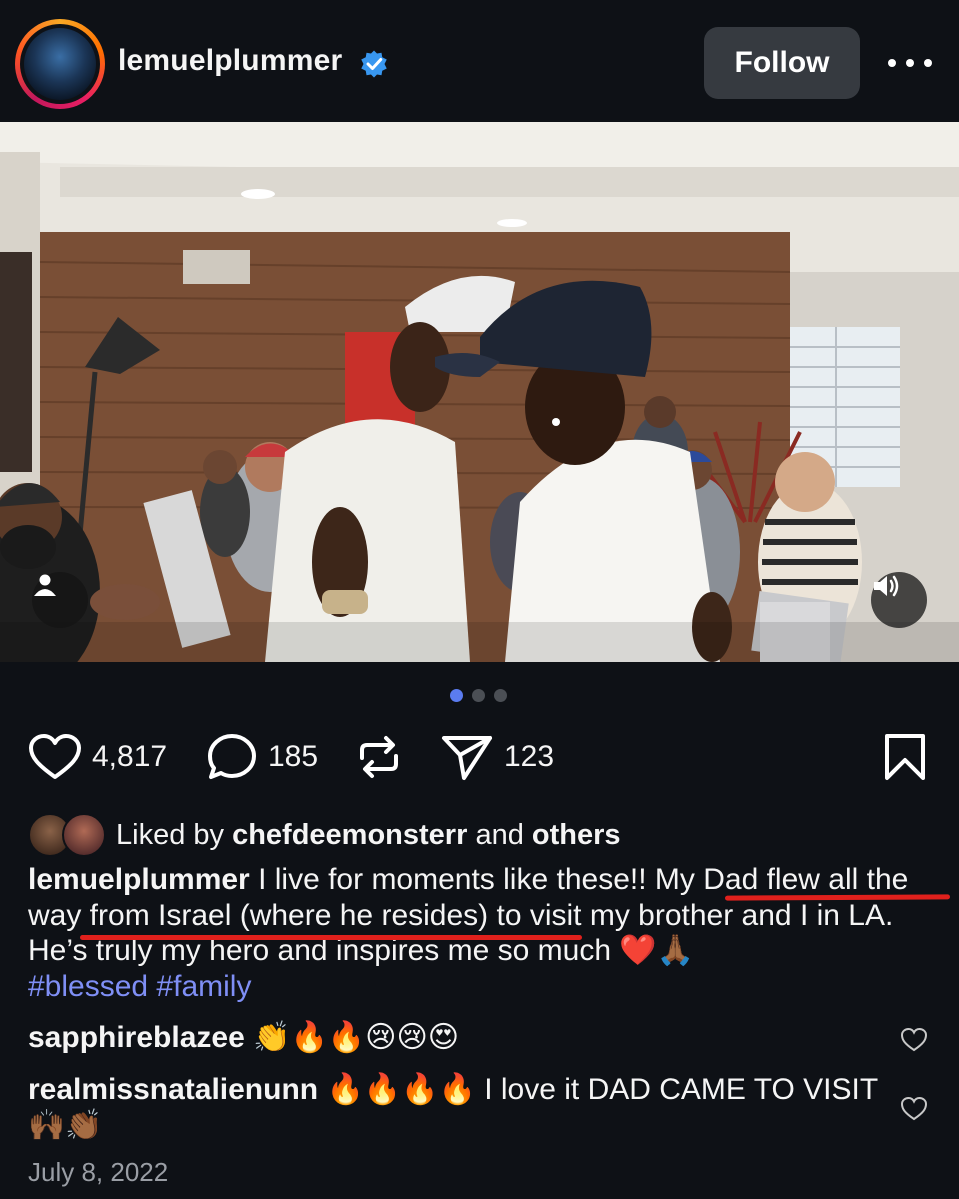 The width and height of the screenshot is (959, 1199). Describe the element at coordinates (60, 600) in the screenshot. I see `user-tag-icon` at that location.